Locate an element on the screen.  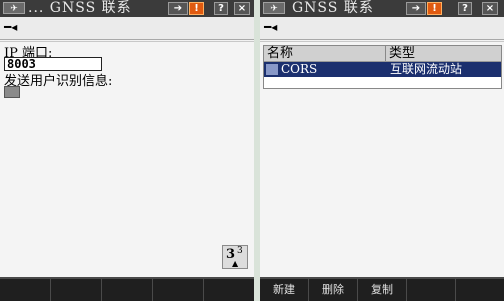
delete-button: 删除 is located at coordinates (333, 290).